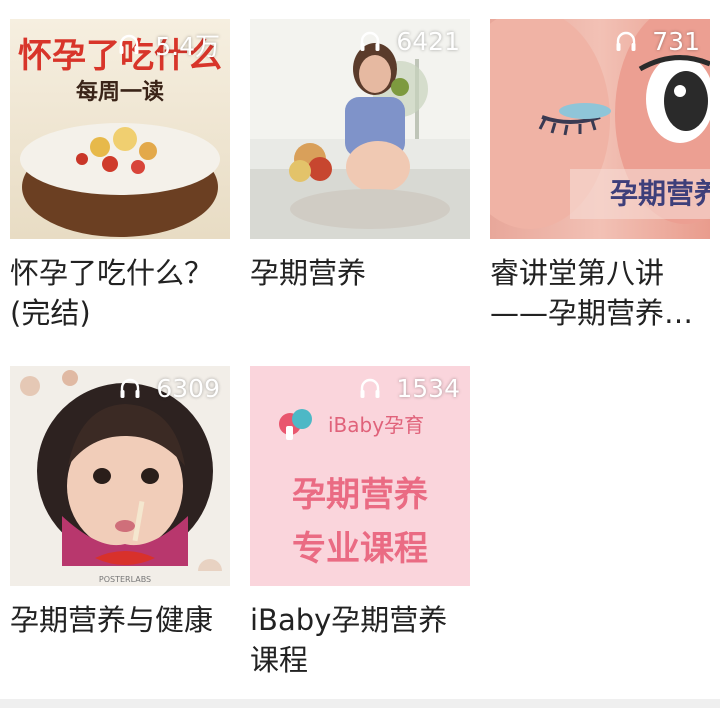 This screenshot has height=708, width=720. Describe the element at coordinates (188, 388) in the screenshot. I see `play-count-value: 6309` at that location.